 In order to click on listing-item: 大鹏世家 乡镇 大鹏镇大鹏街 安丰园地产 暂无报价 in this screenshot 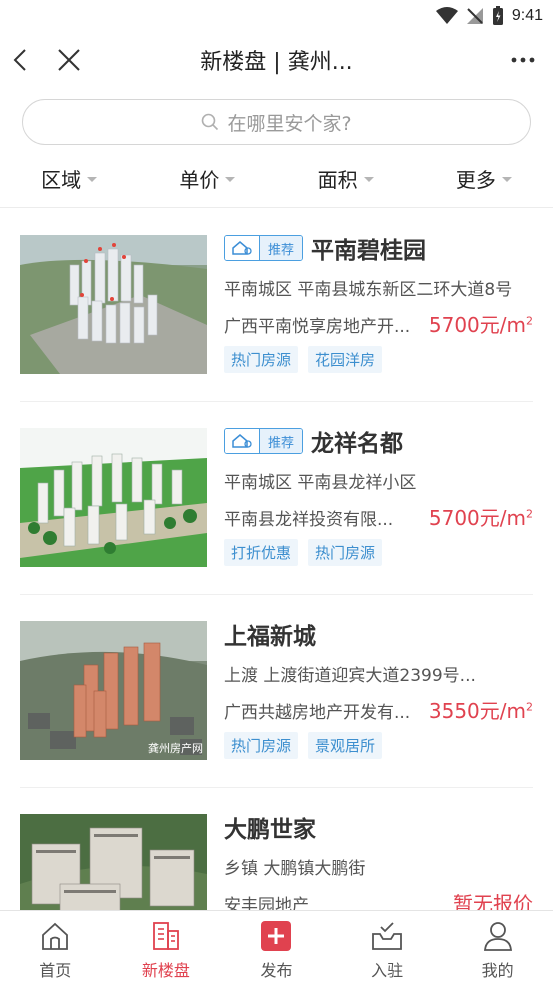, I will do `click(276, 848)`.